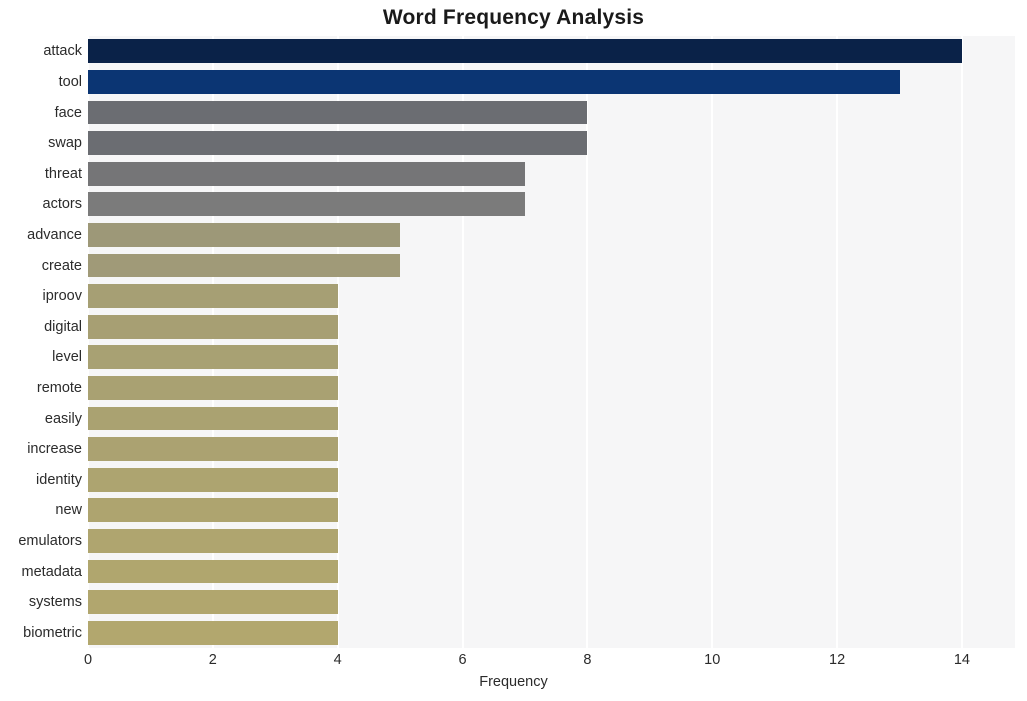  Describe the element at coordinates (52, 632) in the screenshot. I see `y-tick-label-biometric: biometric` at that location.